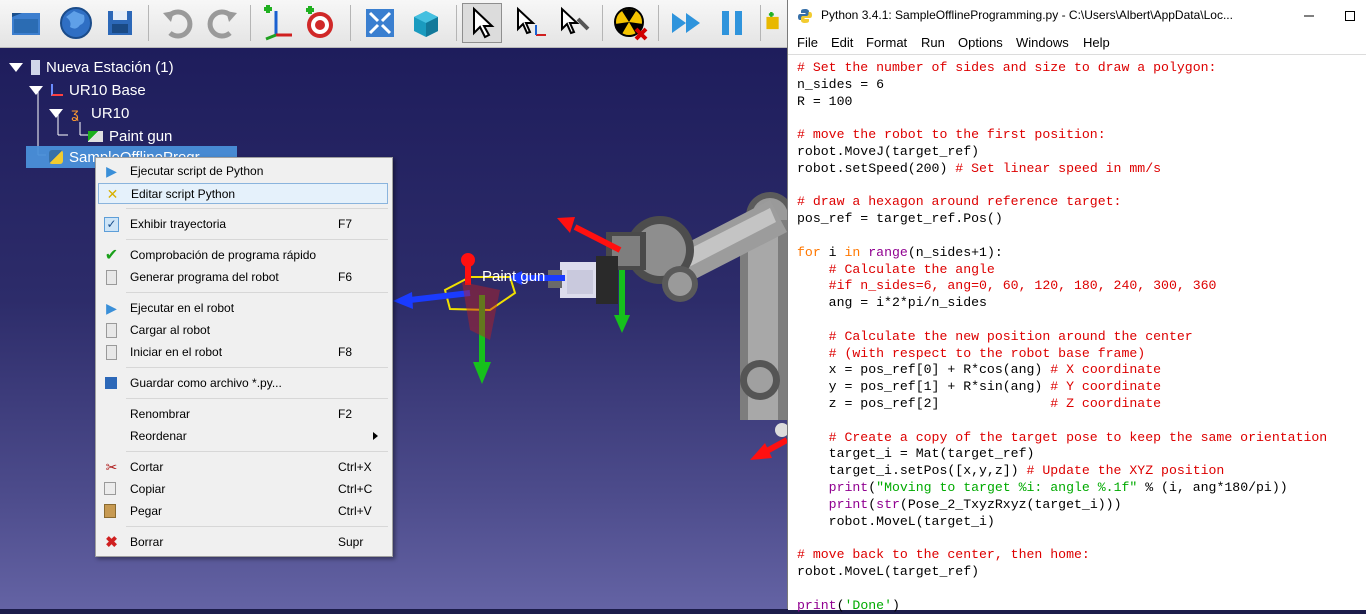 The height and width of the screenshot is (614, 1366). I want to click on code-line: print(str(Pose_2_TxyzRxyz(target_i))), so click(959, 504).